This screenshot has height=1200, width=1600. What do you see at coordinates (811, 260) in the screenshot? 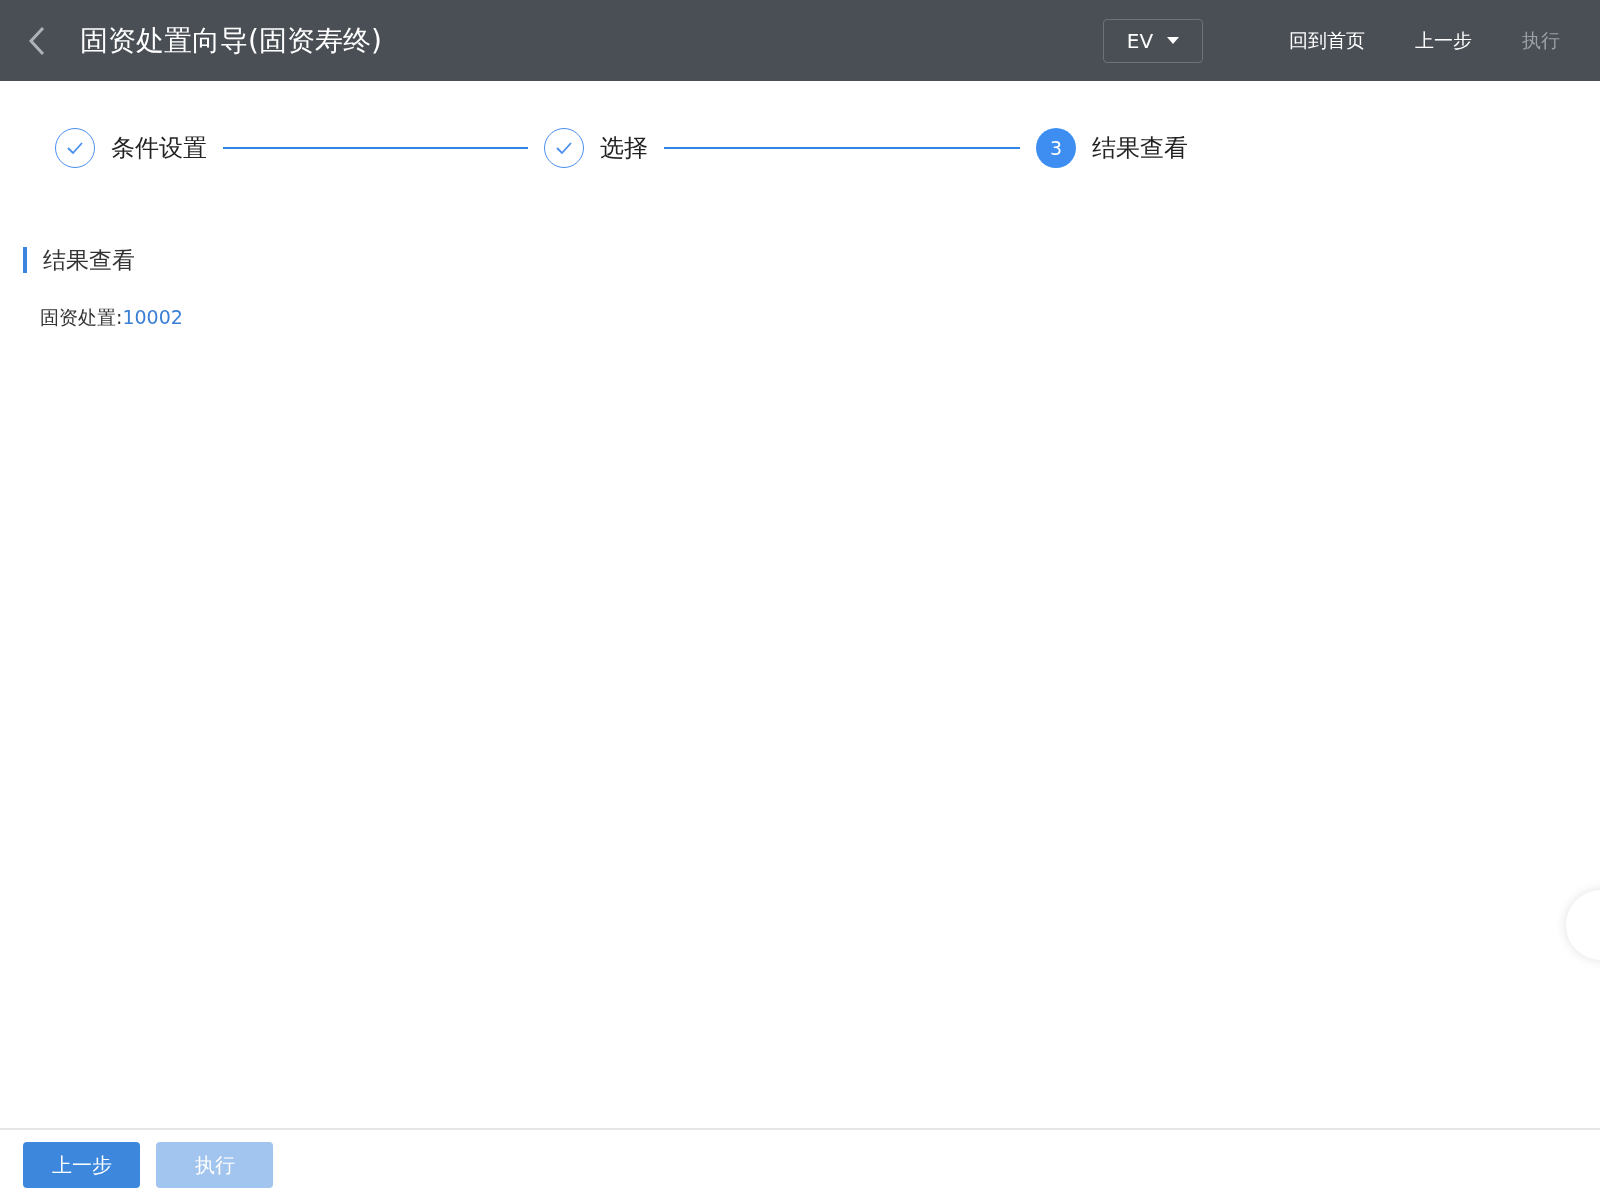
I see `section-title: 结果查看` at bounding box center [811, 260].